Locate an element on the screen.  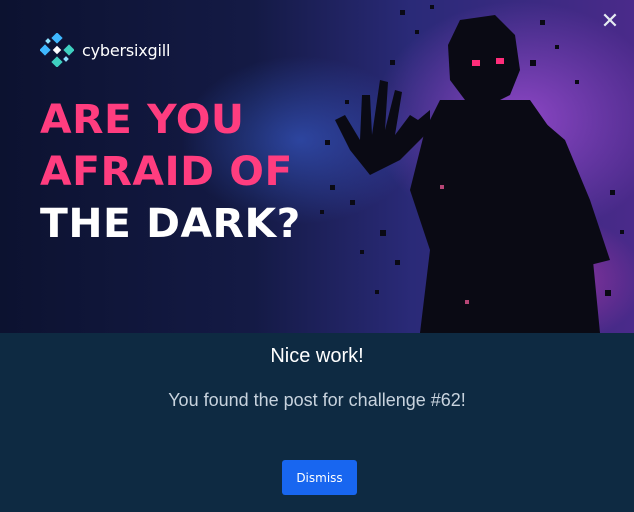
headline-line-2: AFRAID OF is located at coordinates (166, 172).